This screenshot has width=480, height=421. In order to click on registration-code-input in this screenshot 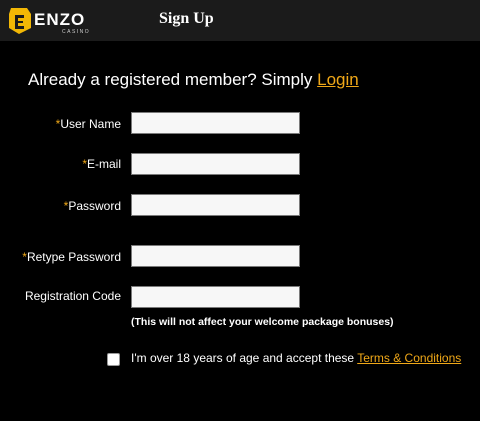, I will do `click(215, 297)`.